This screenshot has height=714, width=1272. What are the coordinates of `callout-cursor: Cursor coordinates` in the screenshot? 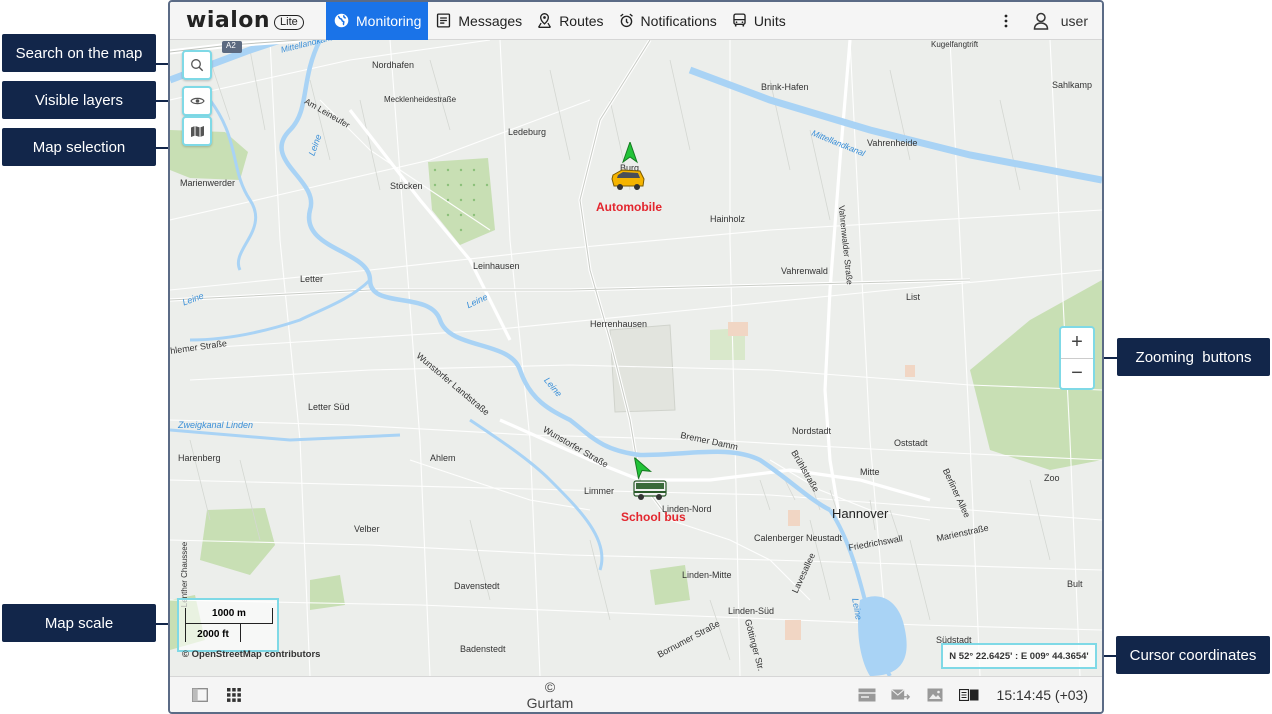 It's located at (1193, 655).